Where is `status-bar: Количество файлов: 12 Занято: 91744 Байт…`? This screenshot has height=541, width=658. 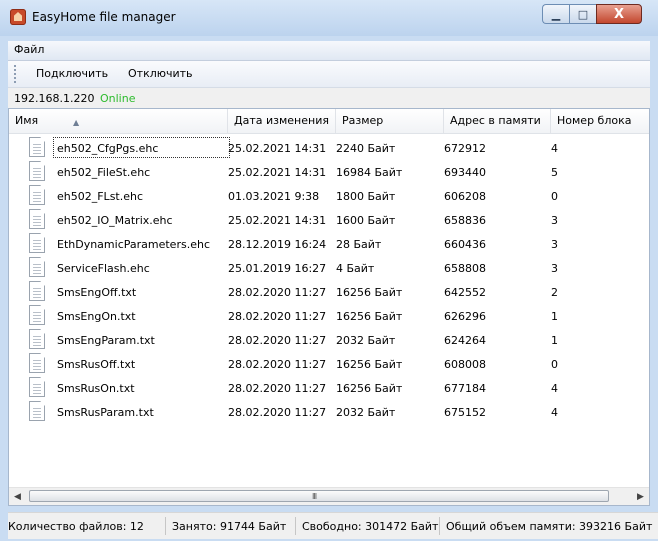 status-bar: Количество файлов: 12 Занято: 91744 Байт… is located at coordinates (333, 525).